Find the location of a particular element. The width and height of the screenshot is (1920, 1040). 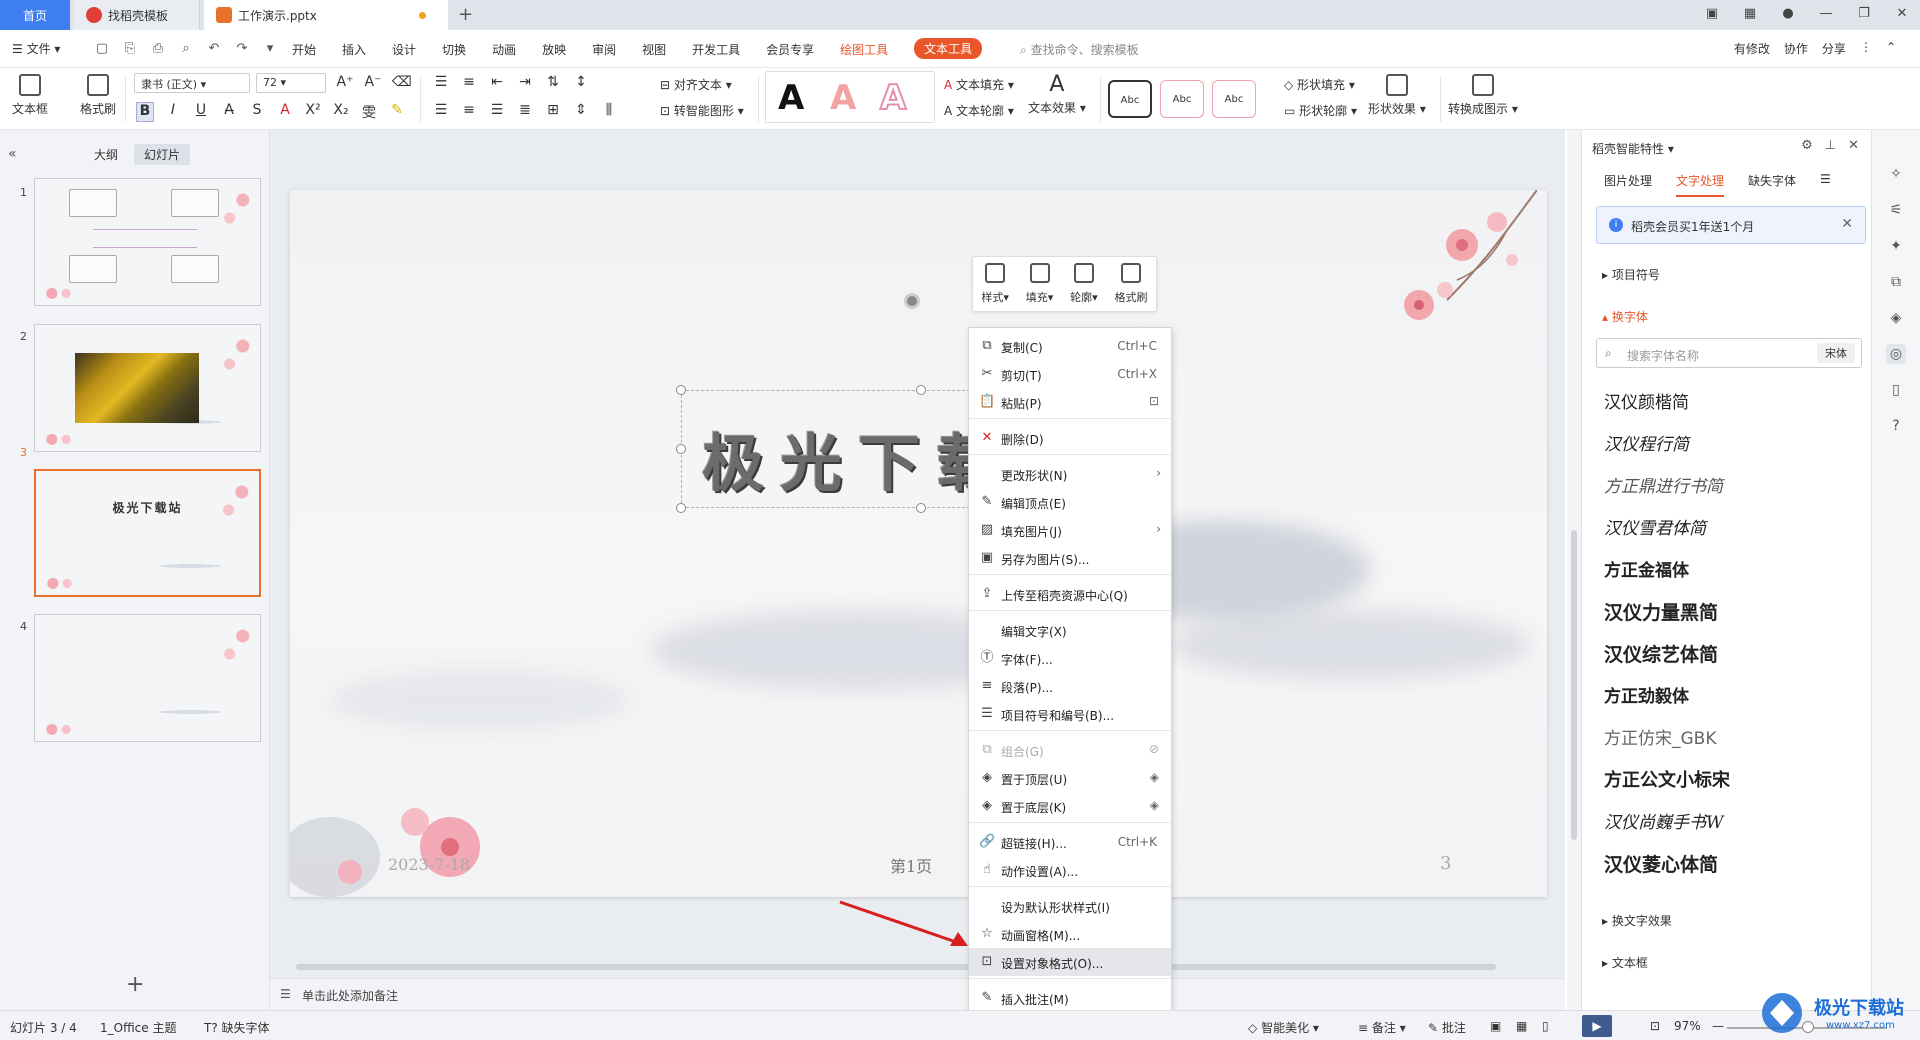

close-icon: ✕ is located at coordinates (1853, 145).